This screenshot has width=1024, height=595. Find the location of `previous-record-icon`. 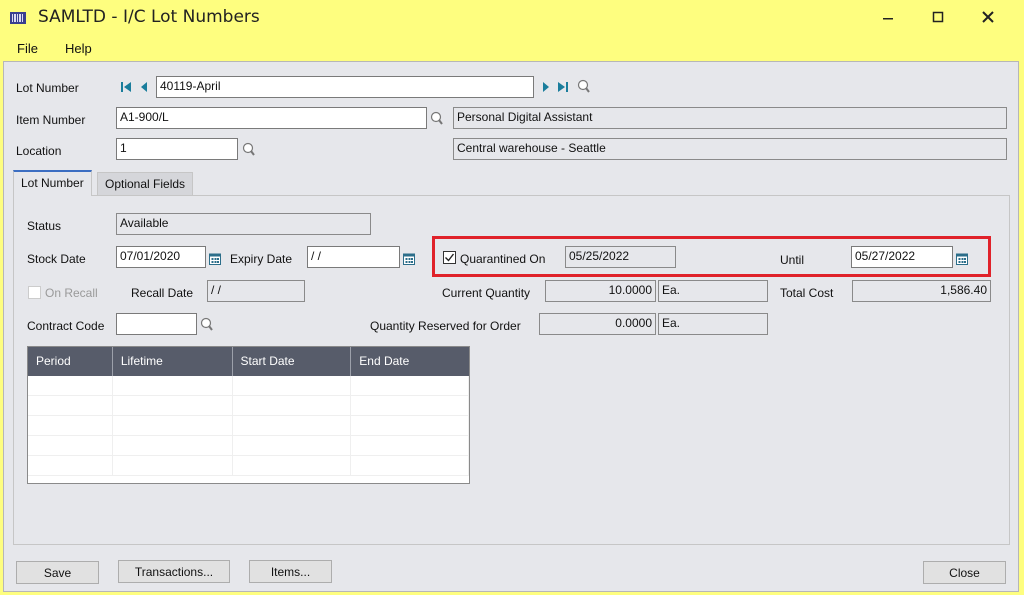

previous-record-icon is located at coordinates (144, 87).